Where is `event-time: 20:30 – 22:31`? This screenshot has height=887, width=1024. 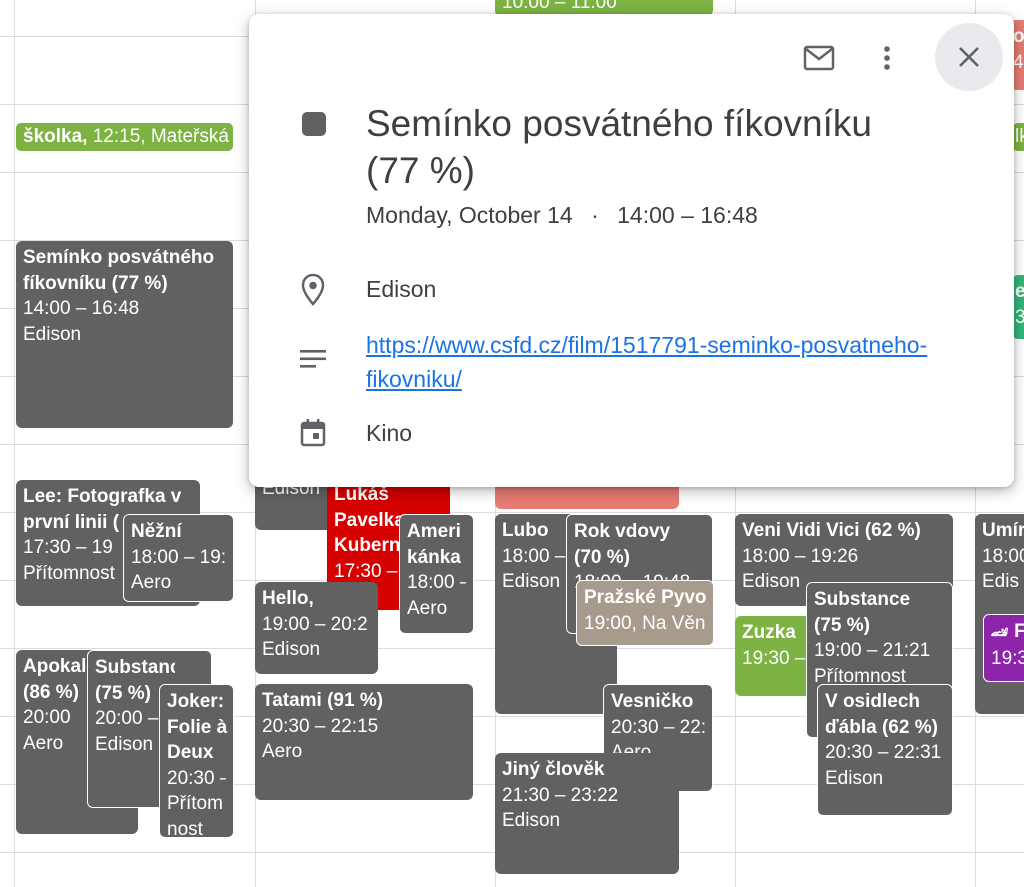 event-time: 20:30 – 22:31 is located at coordinates (883, 752).